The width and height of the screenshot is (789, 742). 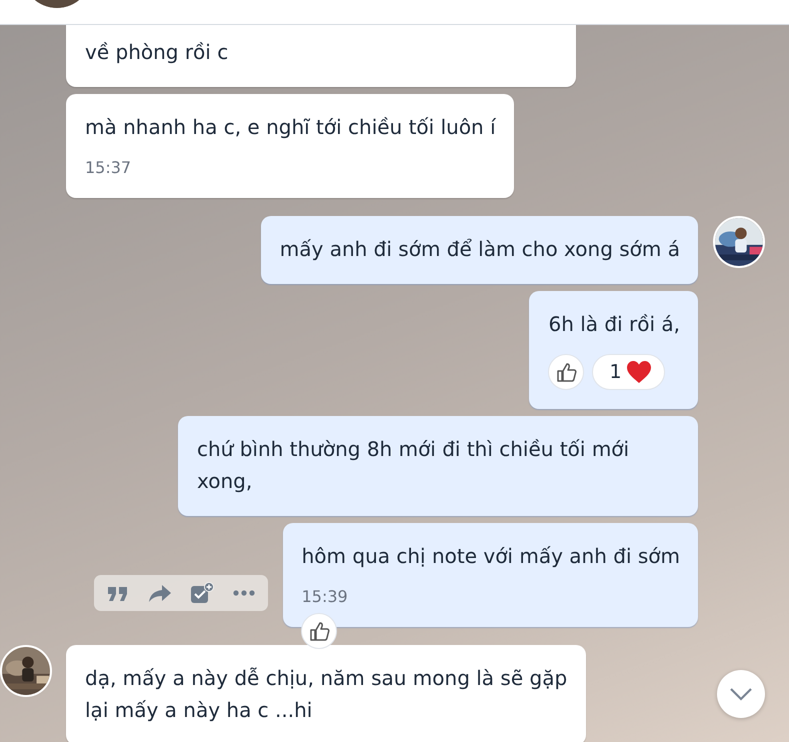 What do you see at coordinates (614, 324) in the screenshot?
I see `message-text: 6h là đi rồi á,` at bounding box center [614, 324].